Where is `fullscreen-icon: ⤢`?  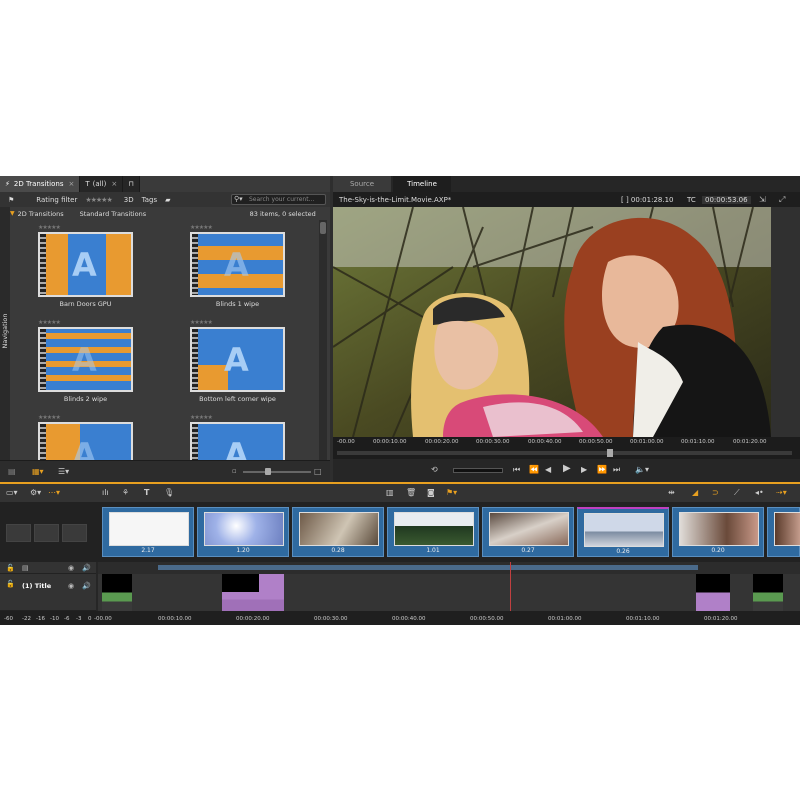
fullscreen-icon: ⤢ is located at coordinates (782, 200).